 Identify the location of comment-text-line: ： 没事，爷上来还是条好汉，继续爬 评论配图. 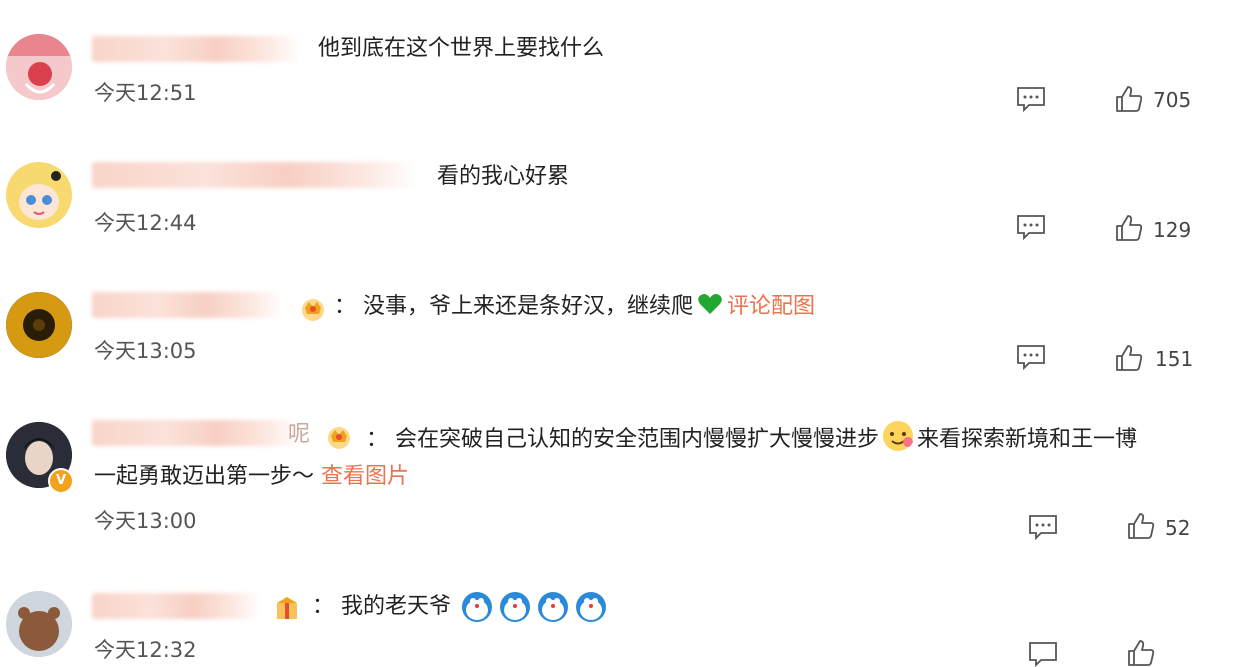
(574, 307).